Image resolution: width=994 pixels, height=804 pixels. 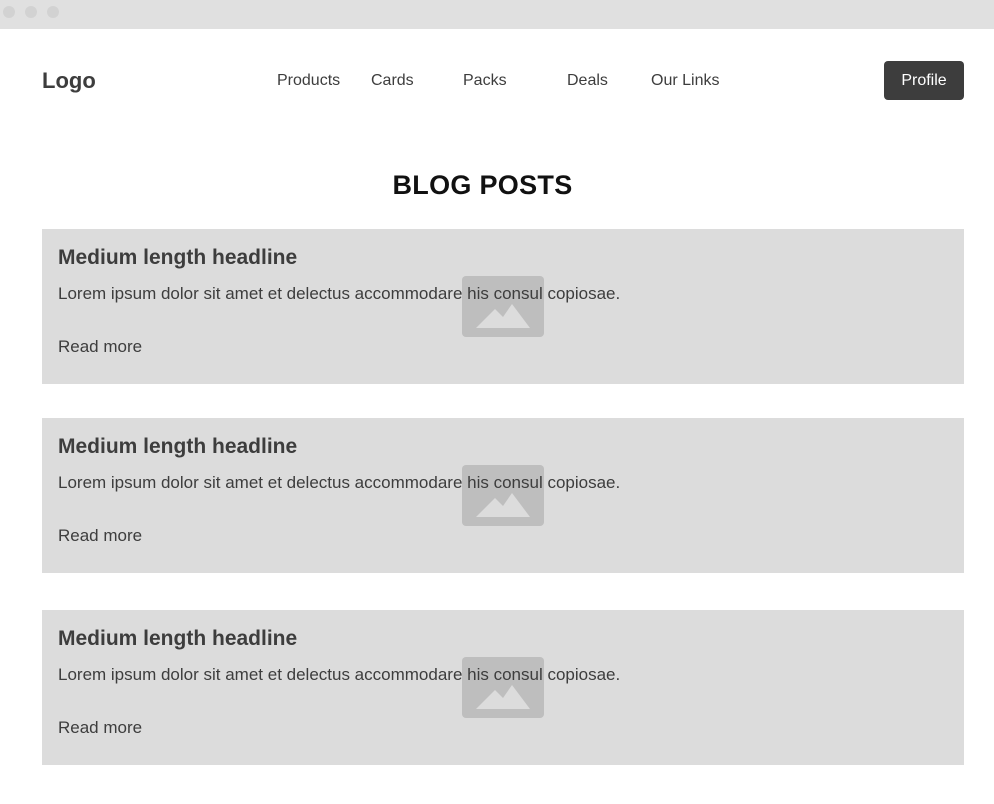 I want to click on page-title: BLOG POSTS, so click(x=482, y=185).